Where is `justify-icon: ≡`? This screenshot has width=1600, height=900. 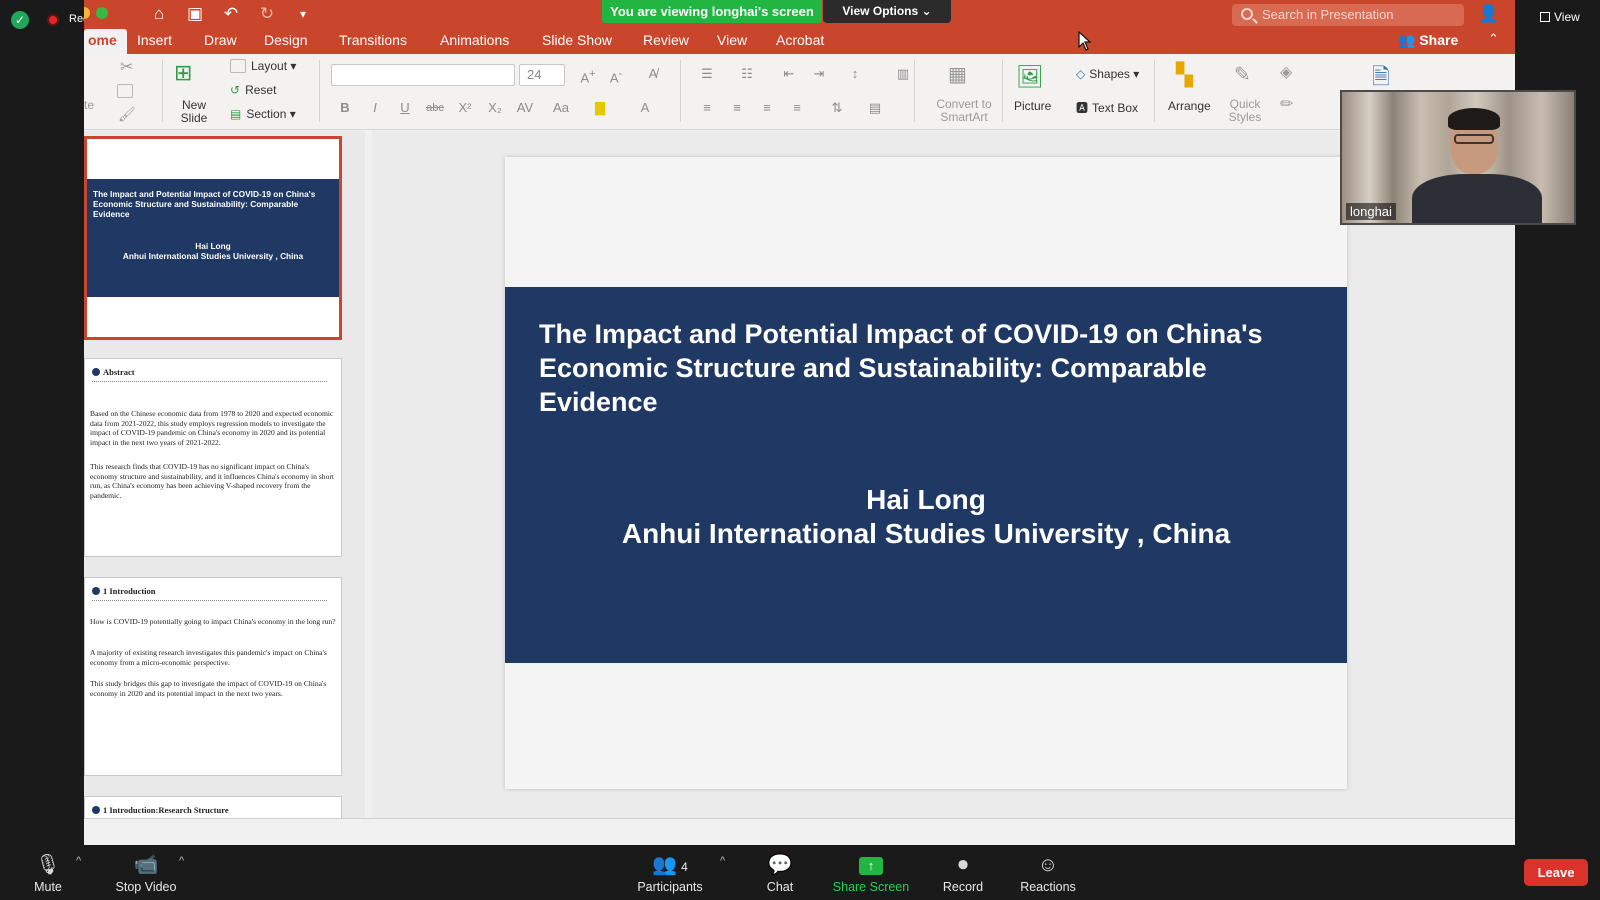
justify-icon: ≡ is located at coordinates (797, 108).